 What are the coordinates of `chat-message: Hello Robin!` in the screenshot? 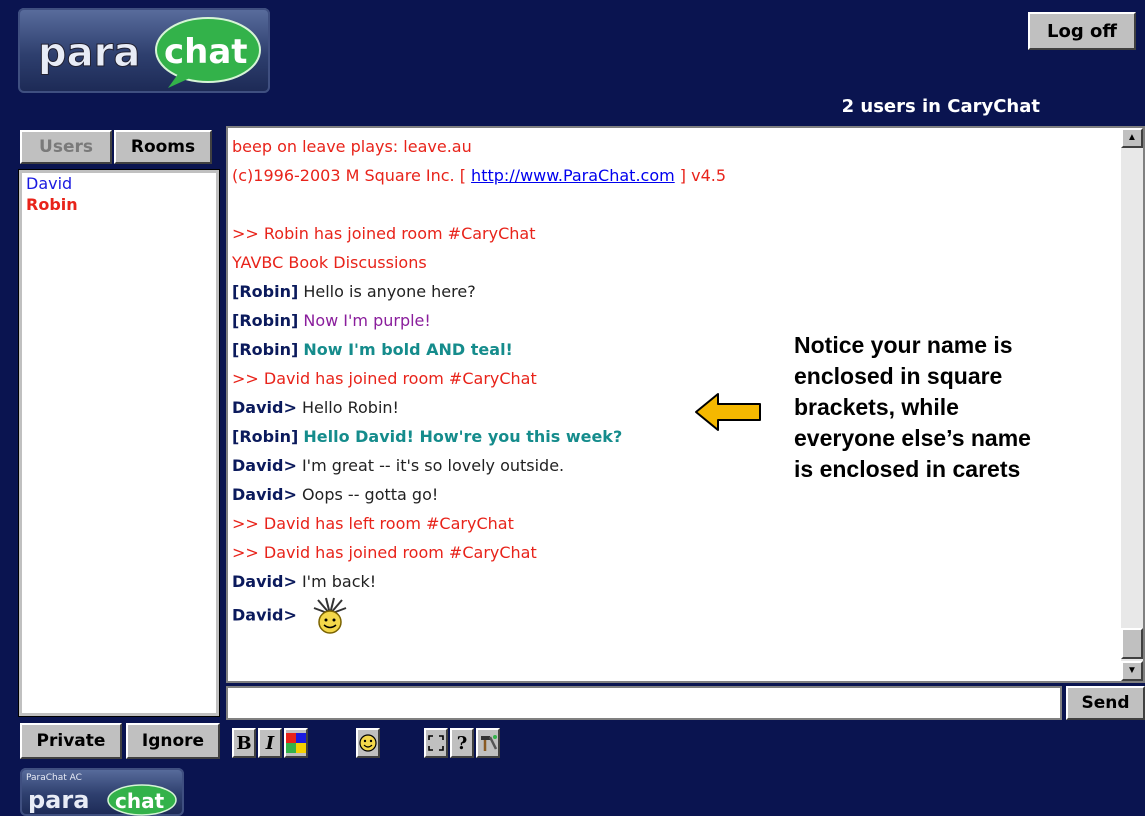 It's located at (350, 407).